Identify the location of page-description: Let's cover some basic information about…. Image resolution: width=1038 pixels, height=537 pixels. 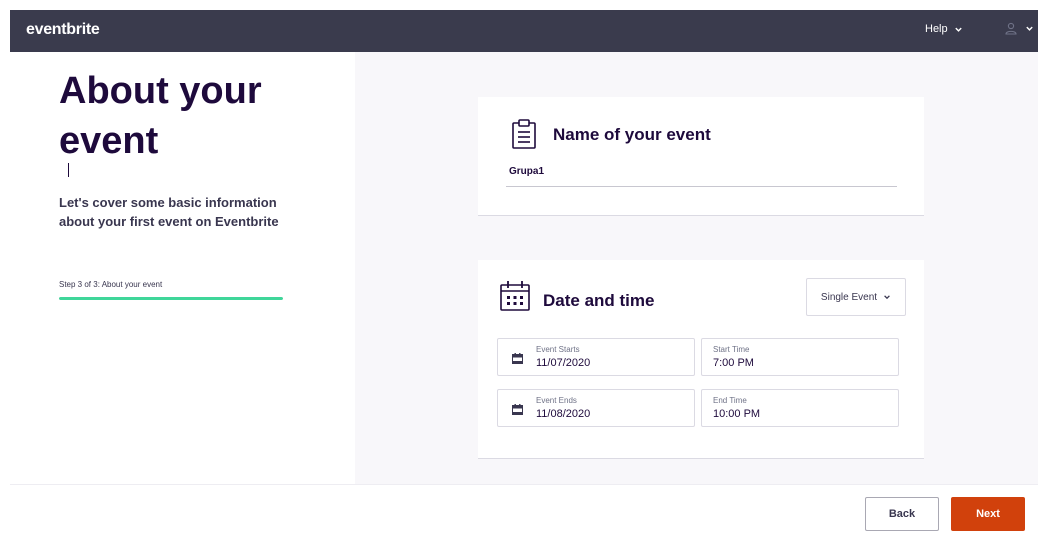
(169, 212).